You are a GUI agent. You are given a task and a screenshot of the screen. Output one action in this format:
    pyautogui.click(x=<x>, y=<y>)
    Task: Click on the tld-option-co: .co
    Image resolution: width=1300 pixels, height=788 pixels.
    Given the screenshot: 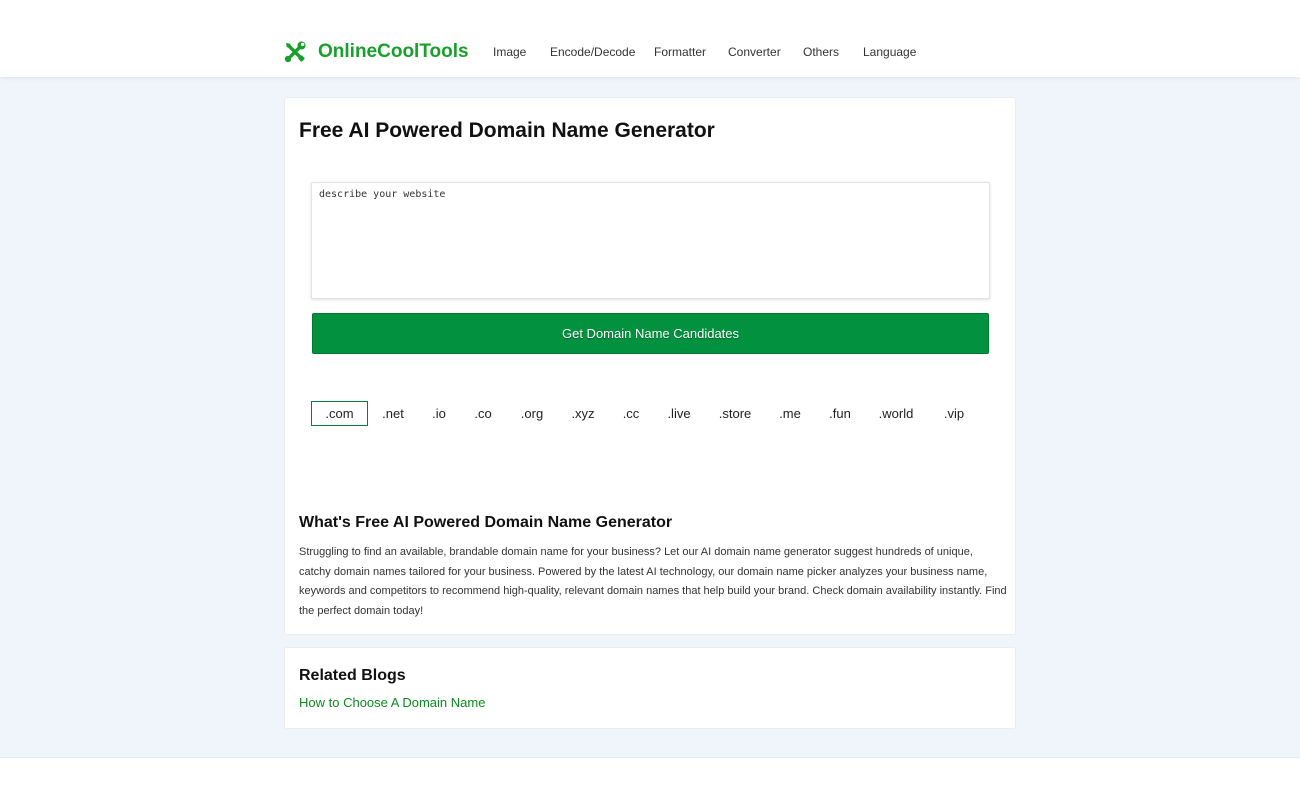 What is the action you would take?
    pyautogui.click(x=483, y=413)
    